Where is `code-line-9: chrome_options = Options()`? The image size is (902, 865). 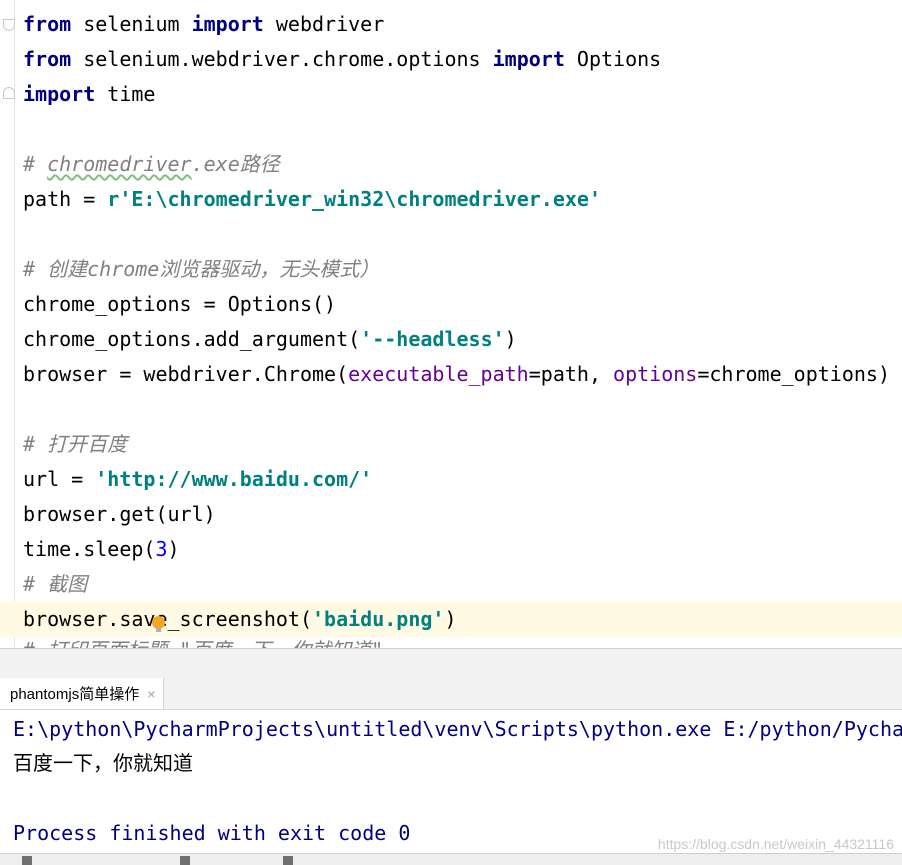
code-line-9: chrome_options = Options() is located at coordinates (179, 304).